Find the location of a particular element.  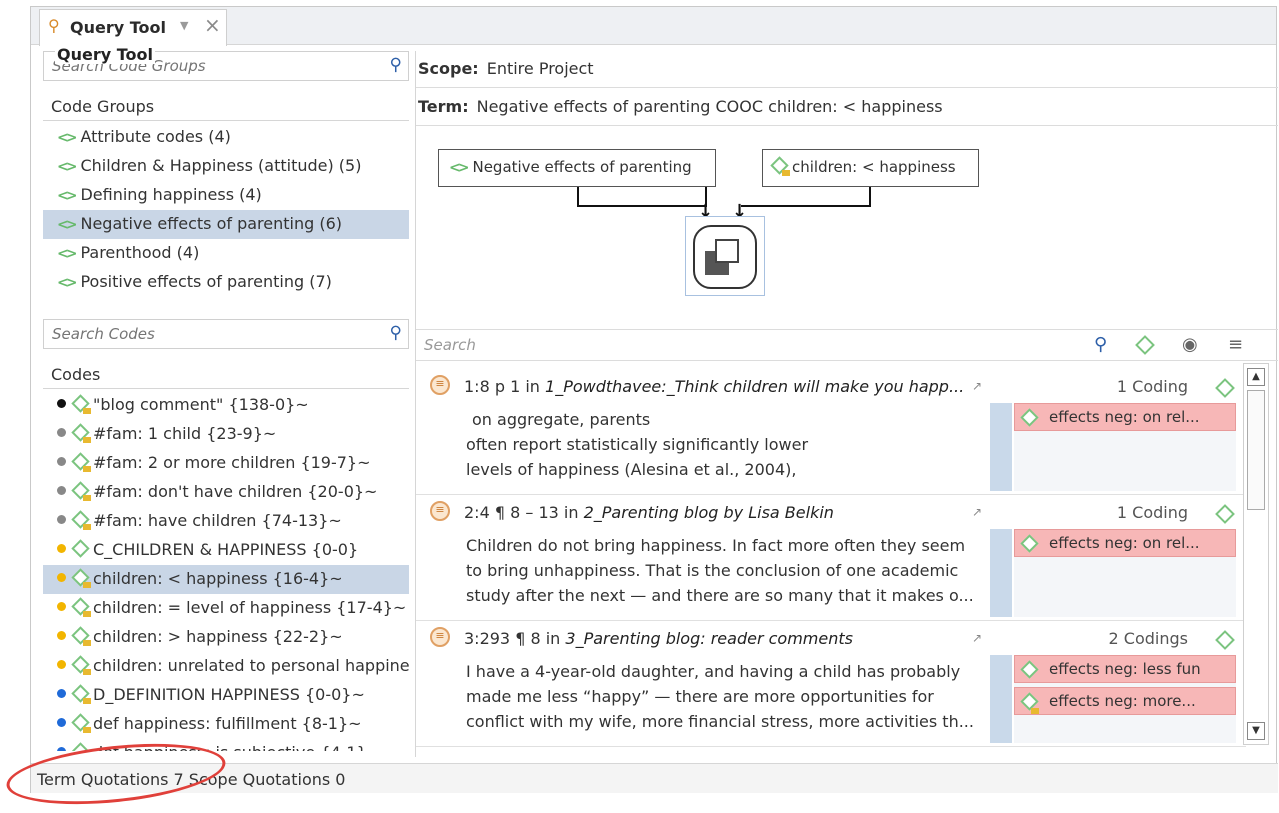

results-scrollbar: ▲ ▼ is located at coordinates (1256, 554).